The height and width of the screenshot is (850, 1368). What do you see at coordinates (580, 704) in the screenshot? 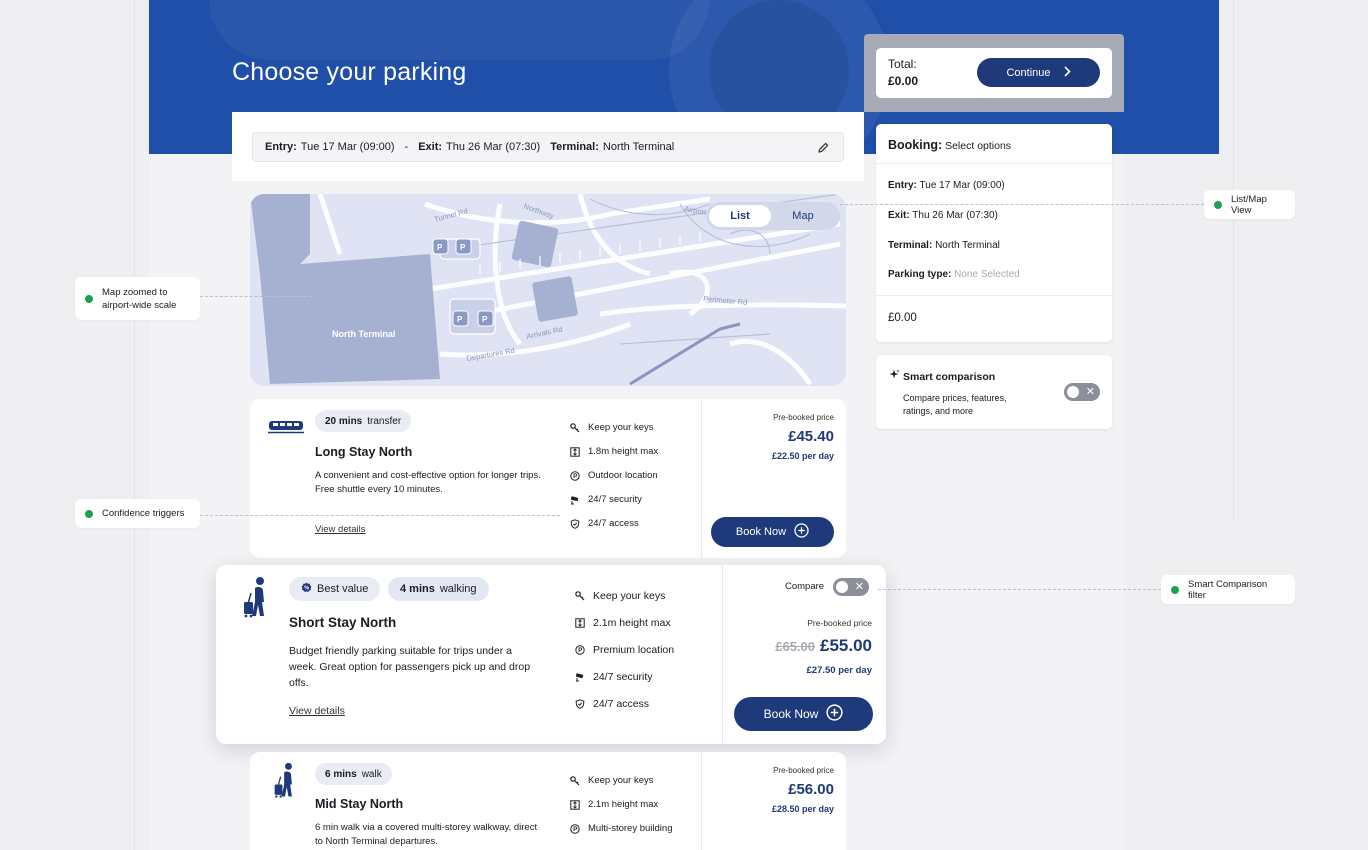
I see `shield-icon` at bounding box center [580, 704].